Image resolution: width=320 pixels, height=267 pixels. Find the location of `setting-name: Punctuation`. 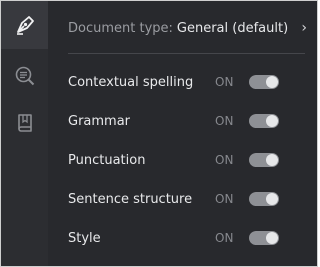

setting-name: Punctuation is located at coordinates (107, 160).